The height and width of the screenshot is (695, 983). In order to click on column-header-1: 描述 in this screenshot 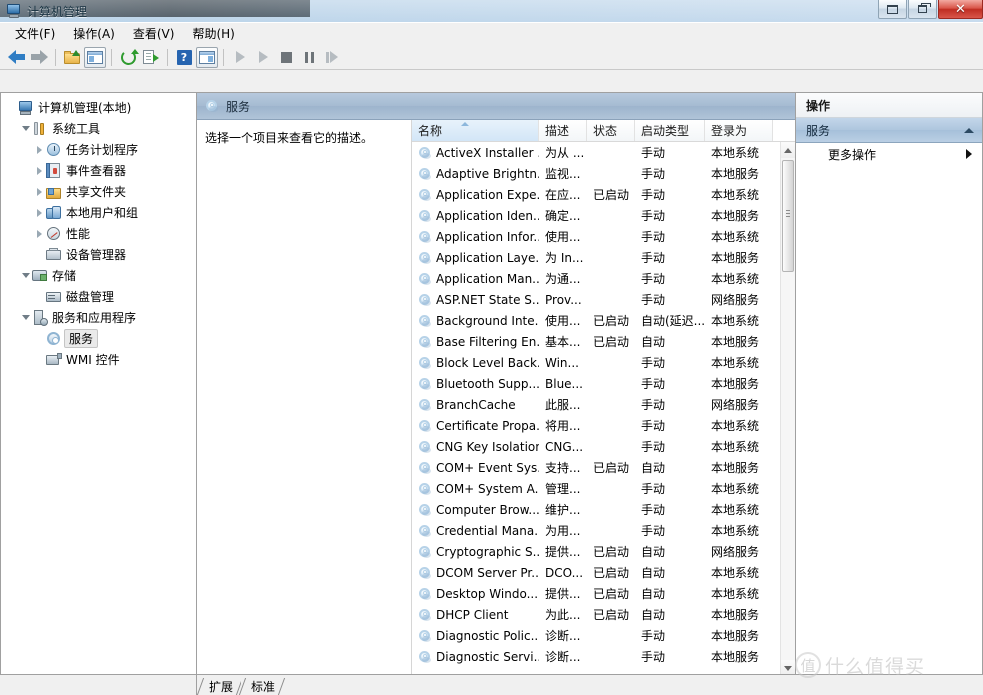, I will do `click(563, 130)`.